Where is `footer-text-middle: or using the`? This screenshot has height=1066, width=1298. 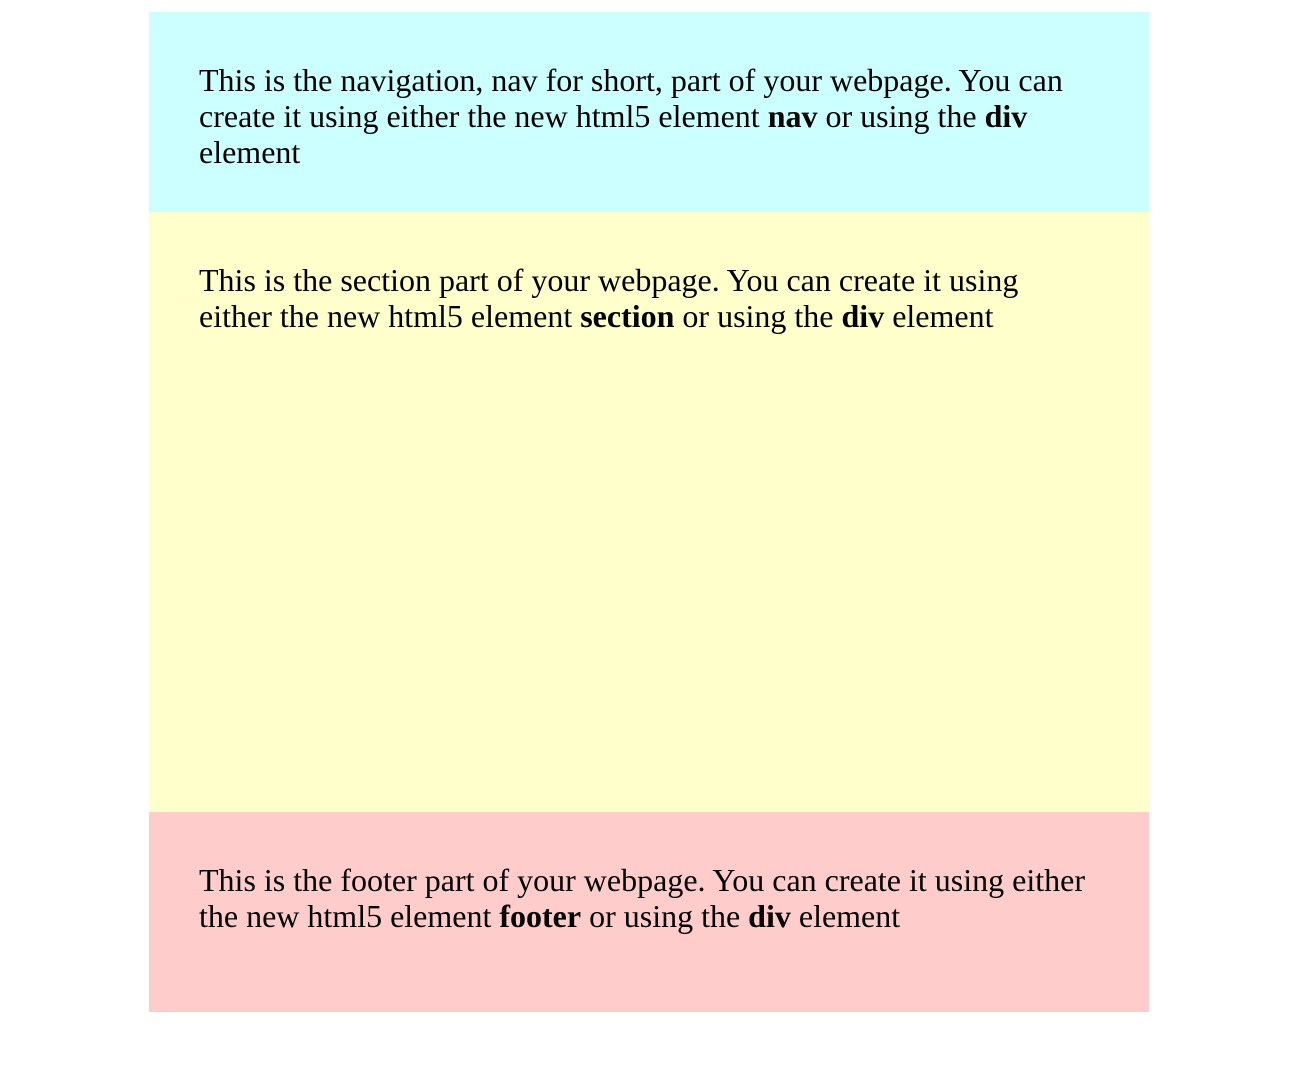
footer-text-middle: or using the is located at coordinates (665, 916).